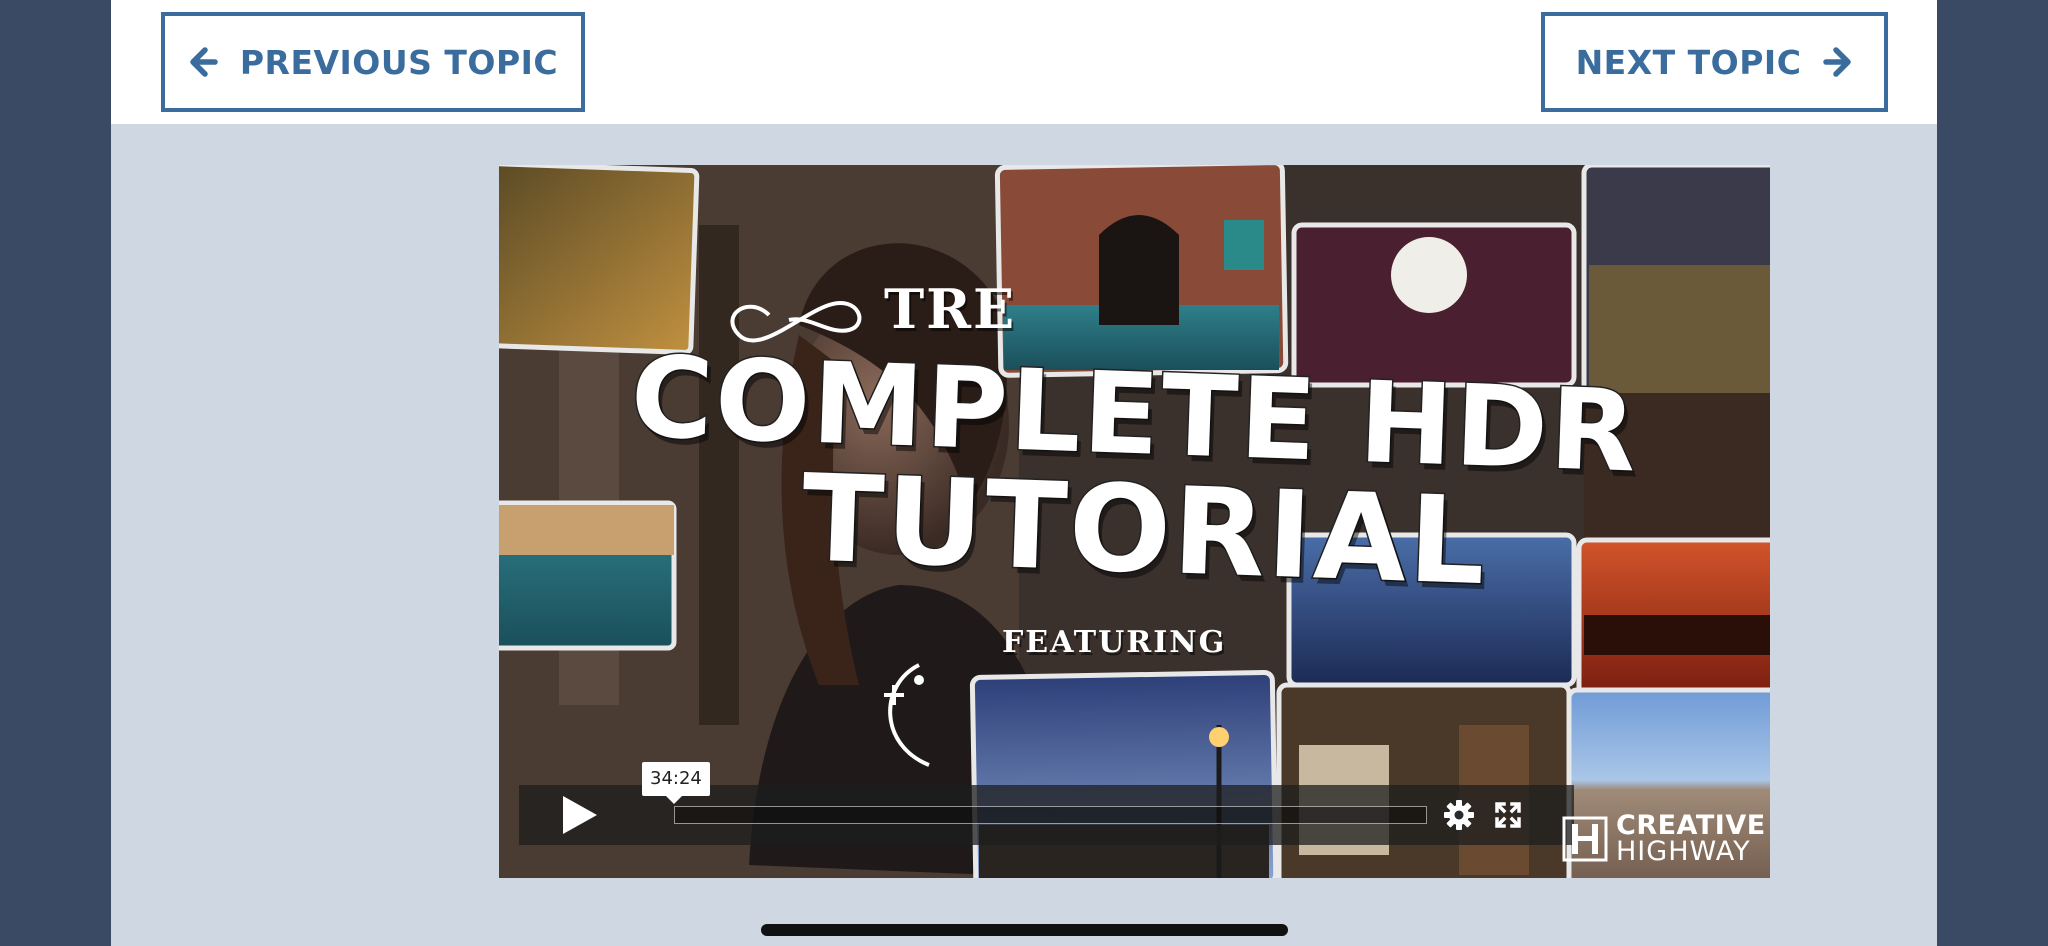  What do you see at coordinates (950, 309) in the screenshot?
I see `video-title-prefix: TRE` at bounding box center [950, 309].